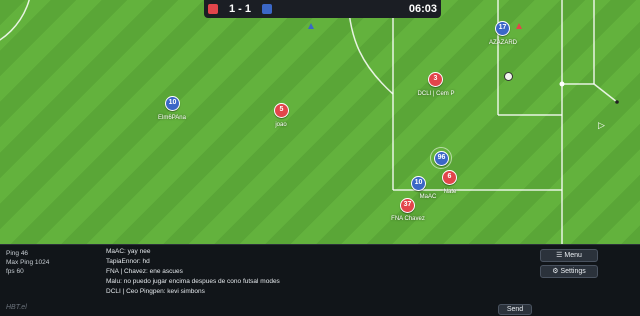 The height and width of the screenshot is (316, 640). I want to click on menu-button: ☰ Menu, so click(569, 255).